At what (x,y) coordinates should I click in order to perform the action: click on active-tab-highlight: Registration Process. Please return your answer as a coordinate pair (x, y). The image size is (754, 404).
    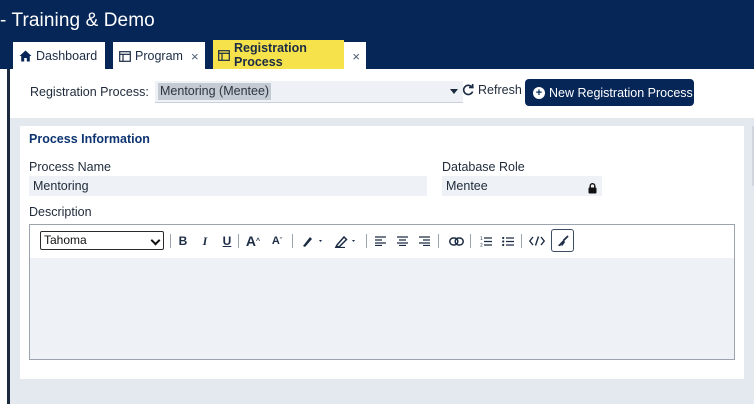
    Looking at the image, I should click on (279, 55).